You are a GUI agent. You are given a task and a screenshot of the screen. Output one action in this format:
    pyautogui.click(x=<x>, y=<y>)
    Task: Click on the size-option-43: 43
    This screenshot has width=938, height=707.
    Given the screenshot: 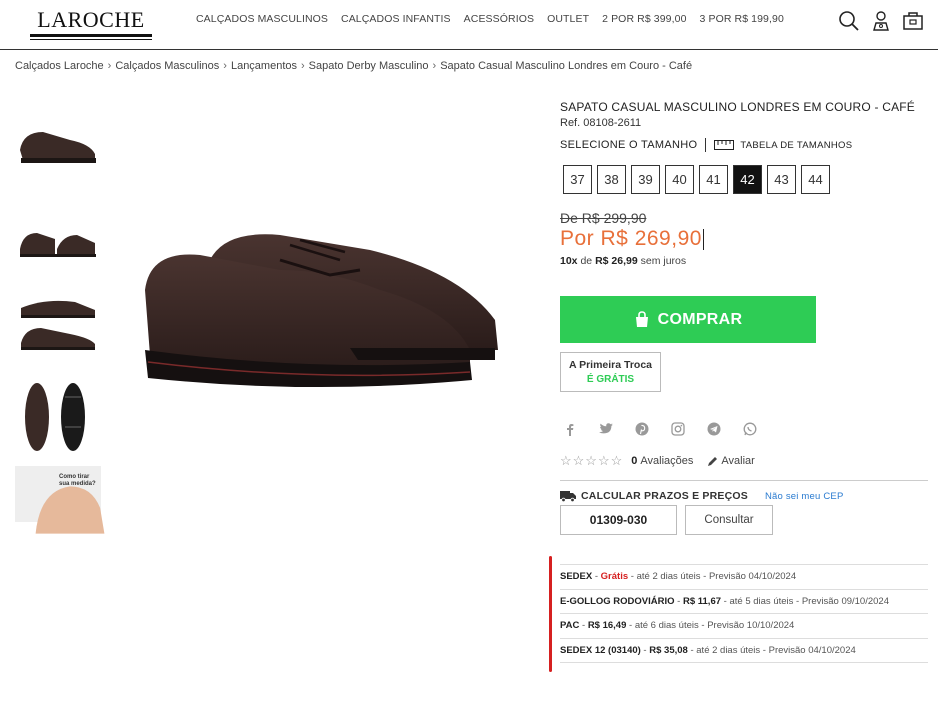 What is the action you would take?
    pyautogui.click(x=781, y=179)
    